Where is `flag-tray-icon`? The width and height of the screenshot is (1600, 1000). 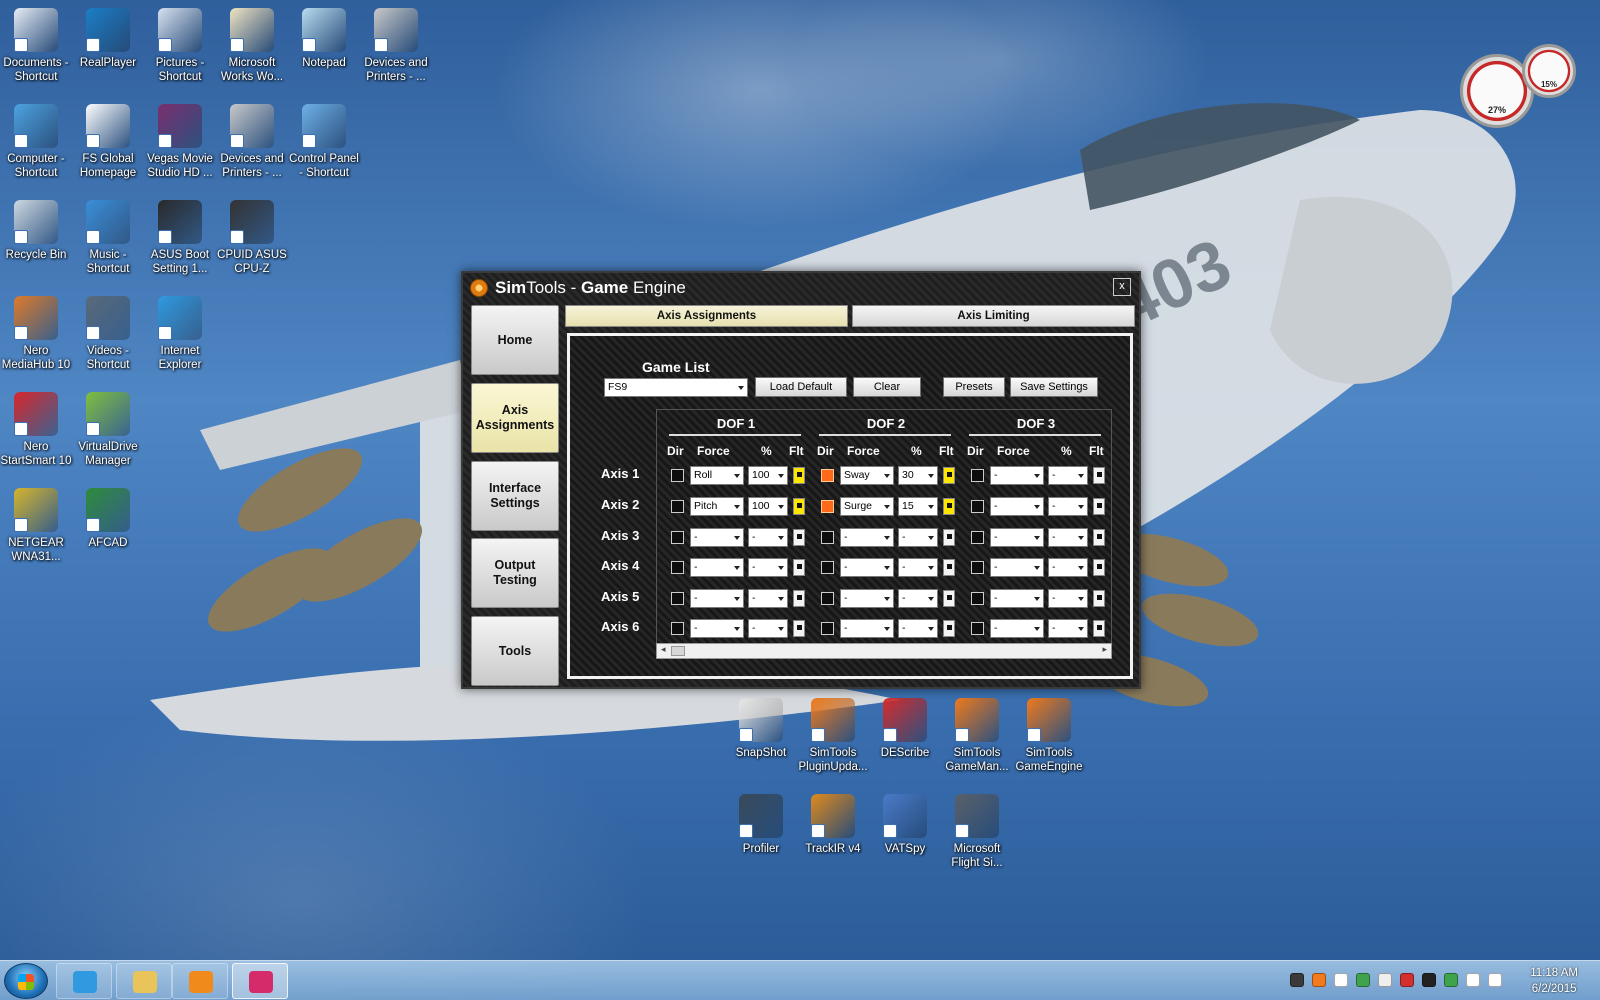 flag-tray-icon is located at coordinates (1407, 980).